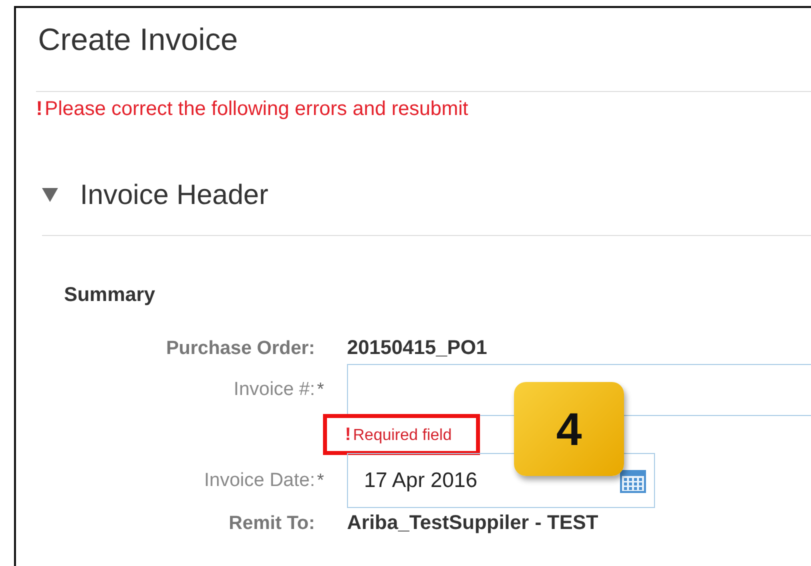 The image size is (811, 566). What do you see at coordinates (138, 39) in the screenshot?
I see `page-title: Create Invoice` at bounding box center [138, 39].